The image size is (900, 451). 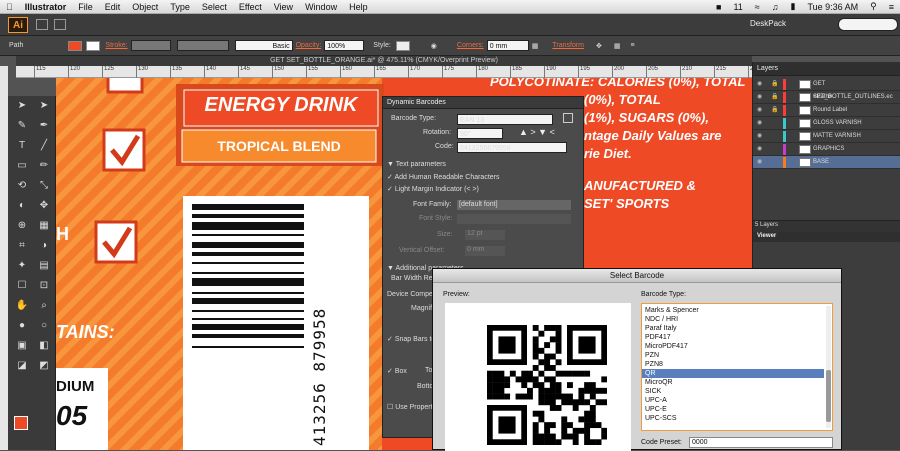 What do you see at coordinates (480, 133) in the screenshot?
I see `rotation-field: 90°` at bounding box center [480, 133].